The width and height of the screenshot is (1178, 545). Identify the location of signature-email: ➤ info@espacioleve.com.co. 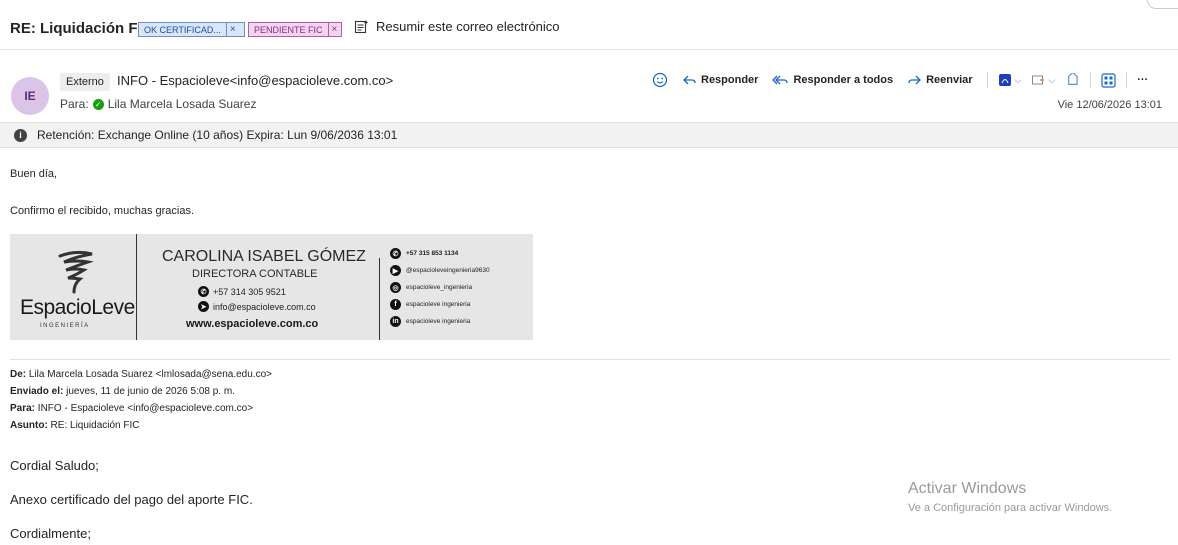
(257, 306).